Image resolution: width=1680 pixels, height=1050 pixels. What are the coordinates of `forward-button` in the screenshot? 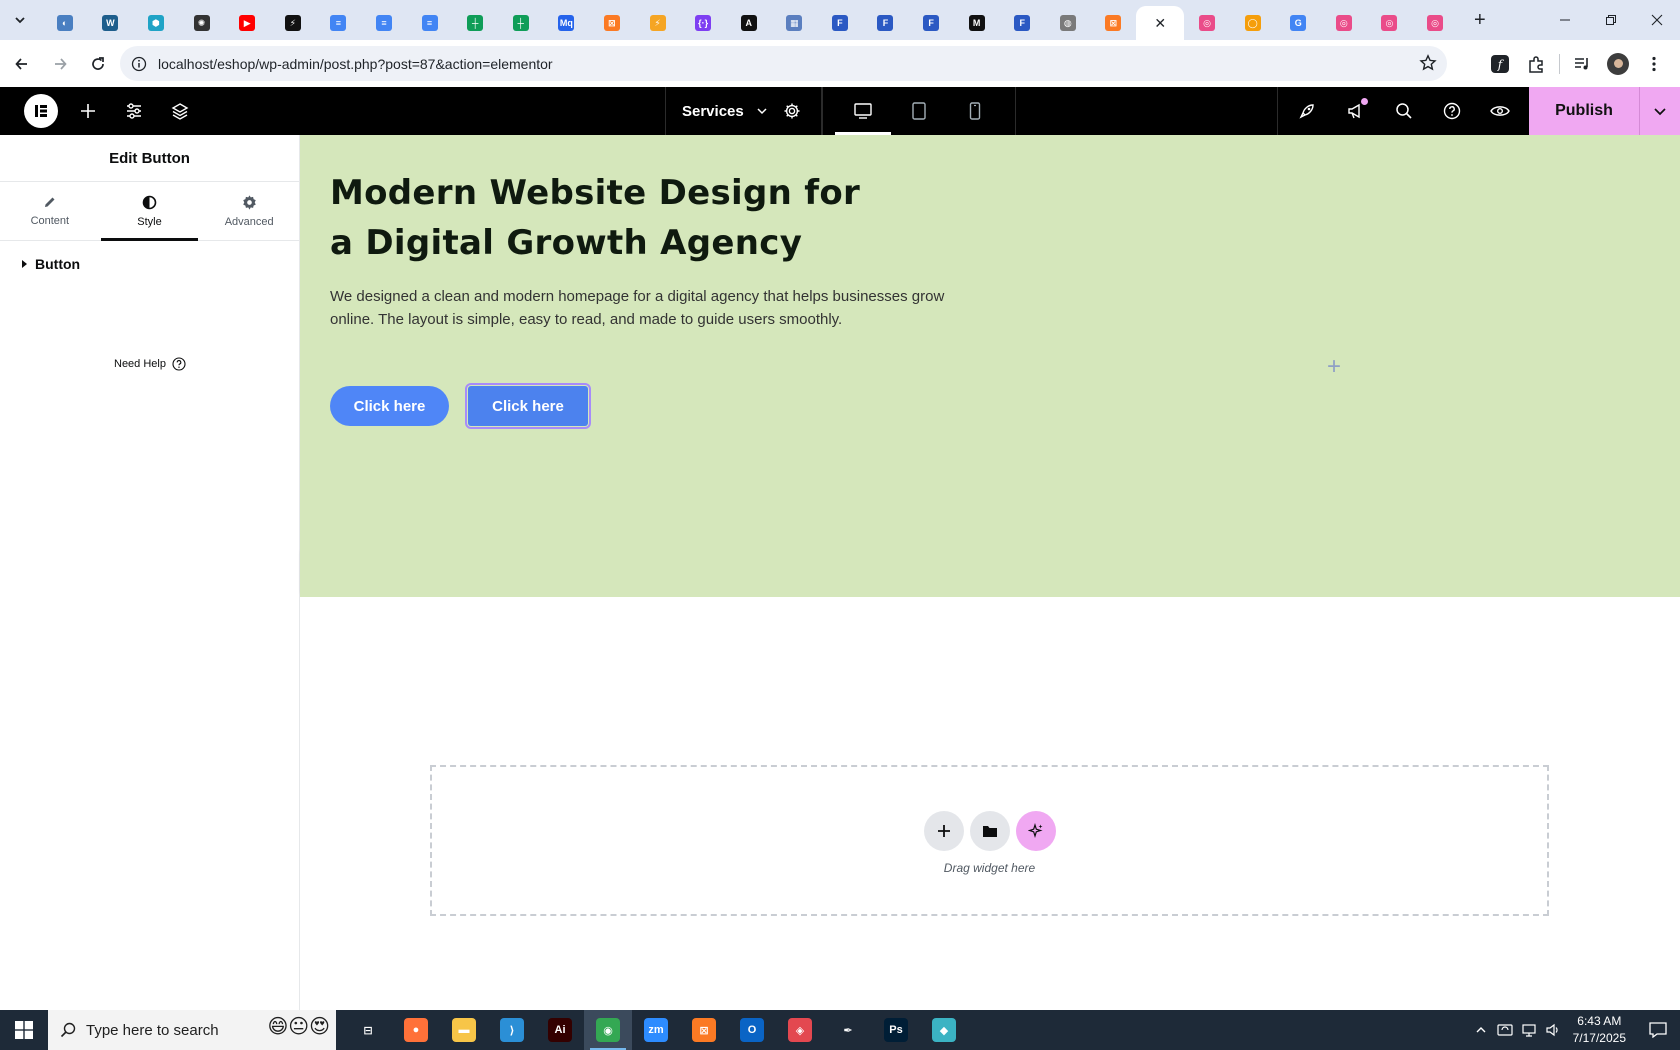 It's located at (60, 64).